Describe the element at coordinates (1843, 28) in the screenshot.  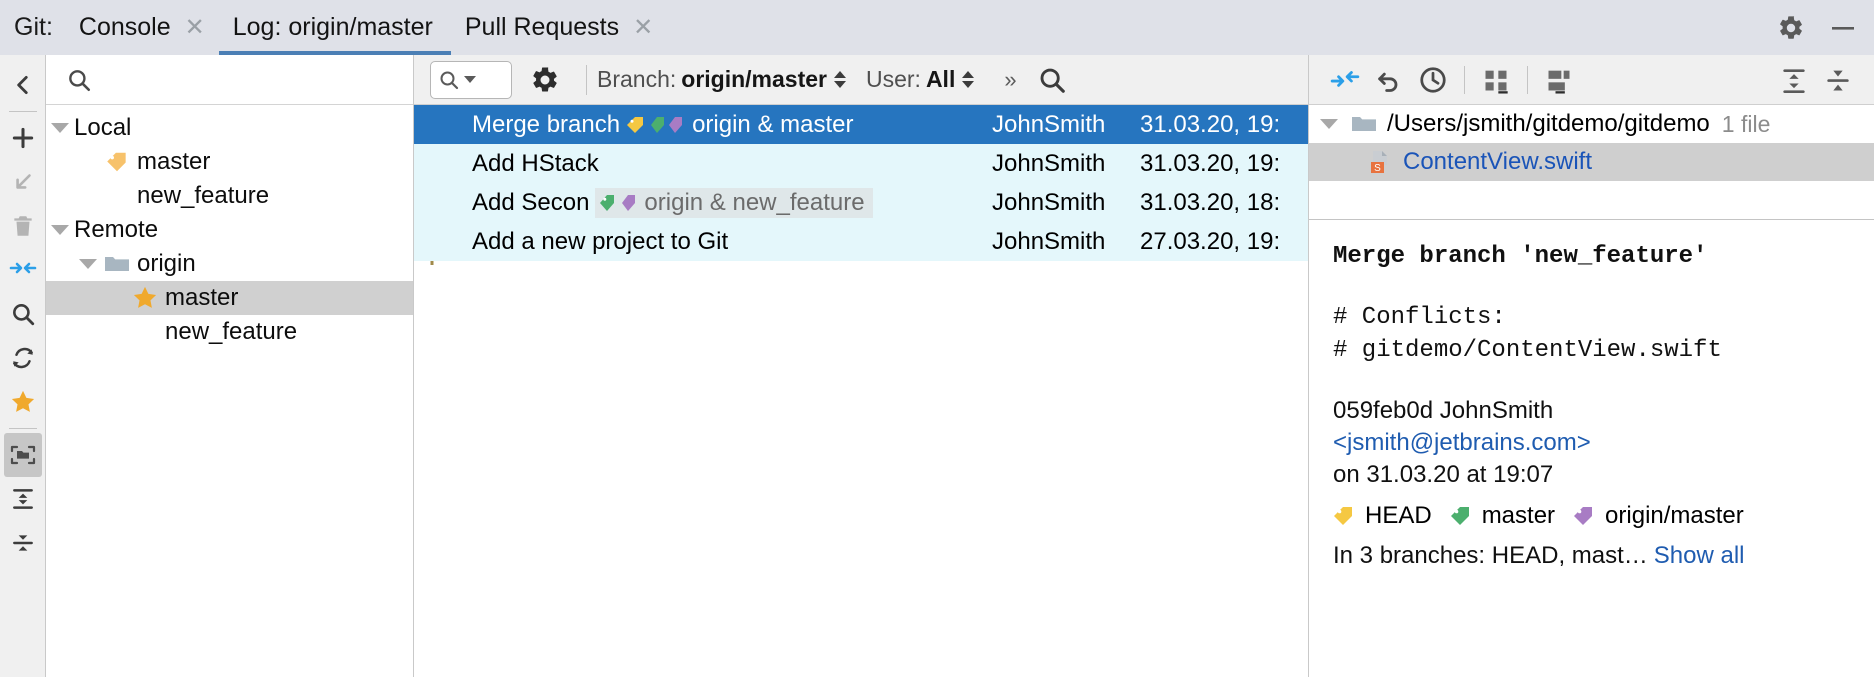
I see `minimize-icon` at that location.